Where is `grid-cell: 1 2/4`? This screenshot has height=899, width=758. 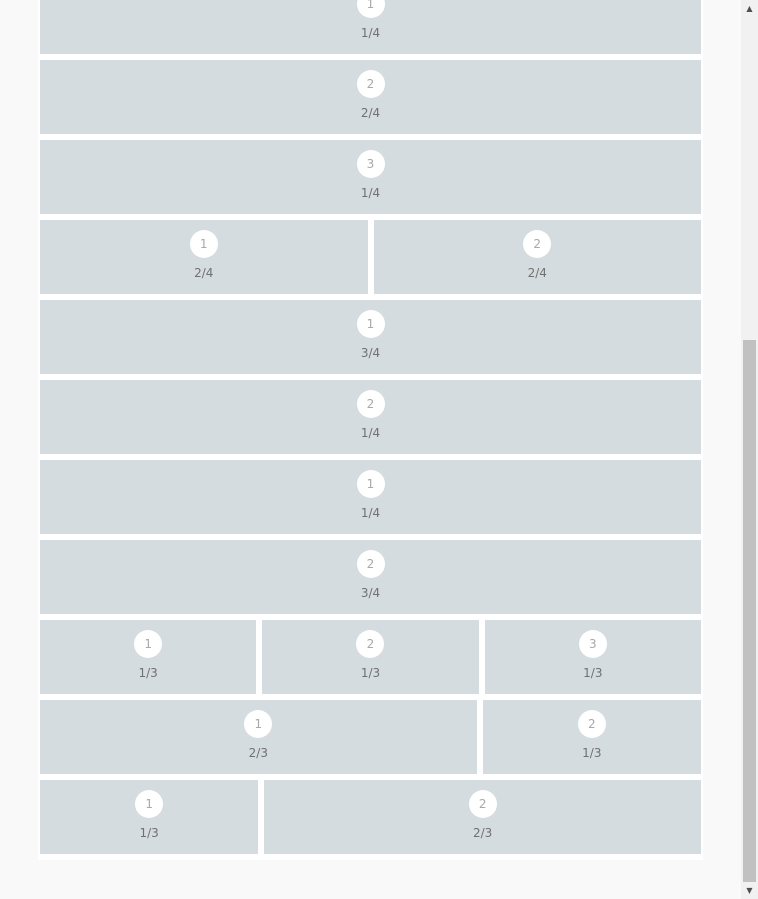
grid-cell: 1 2/4 is located at coordinates (204, 257).